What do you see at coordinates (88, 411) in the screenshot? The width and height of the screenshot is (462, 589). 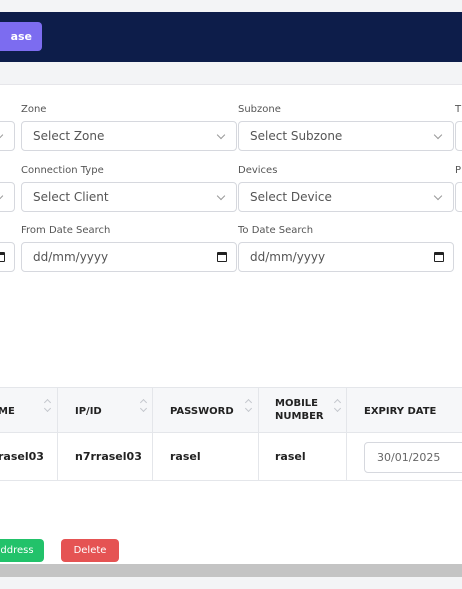 I see `column-header-ip-id: IP/ID` at bounding box center [88, 411].